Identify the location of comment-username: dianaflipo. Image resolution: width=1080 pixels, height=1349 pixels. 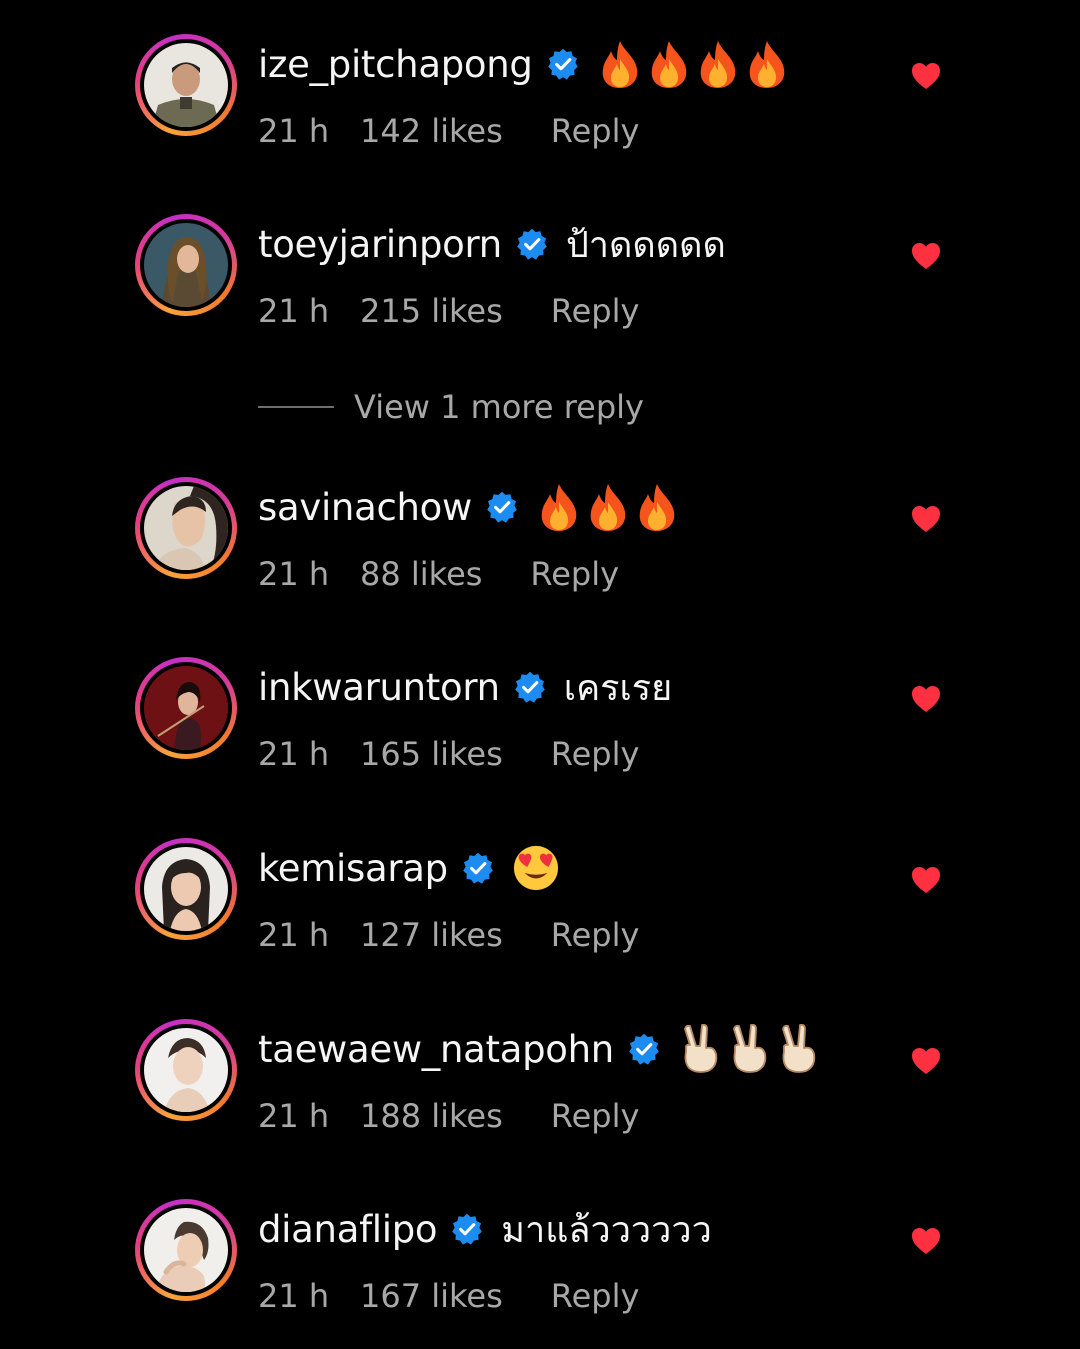
(348, 1229).